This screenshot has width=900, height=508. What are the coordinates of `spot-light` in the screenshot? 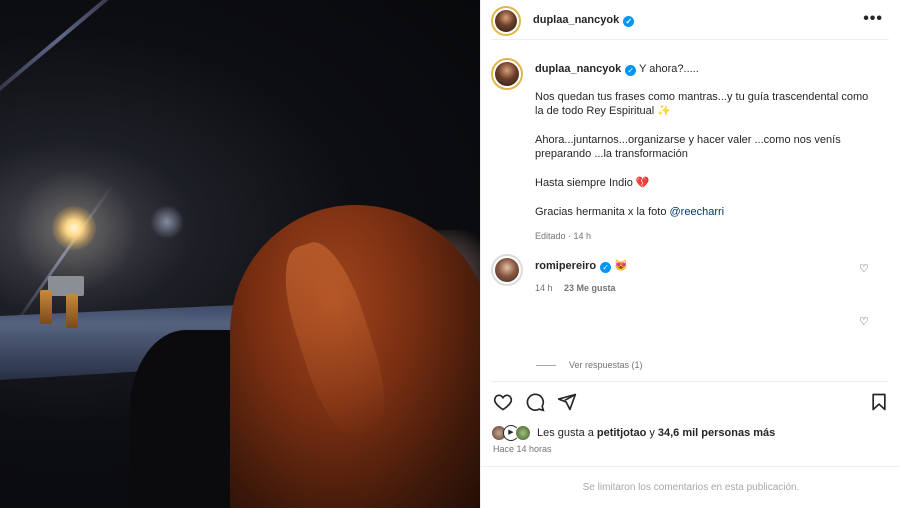 It's located at (167, 222).